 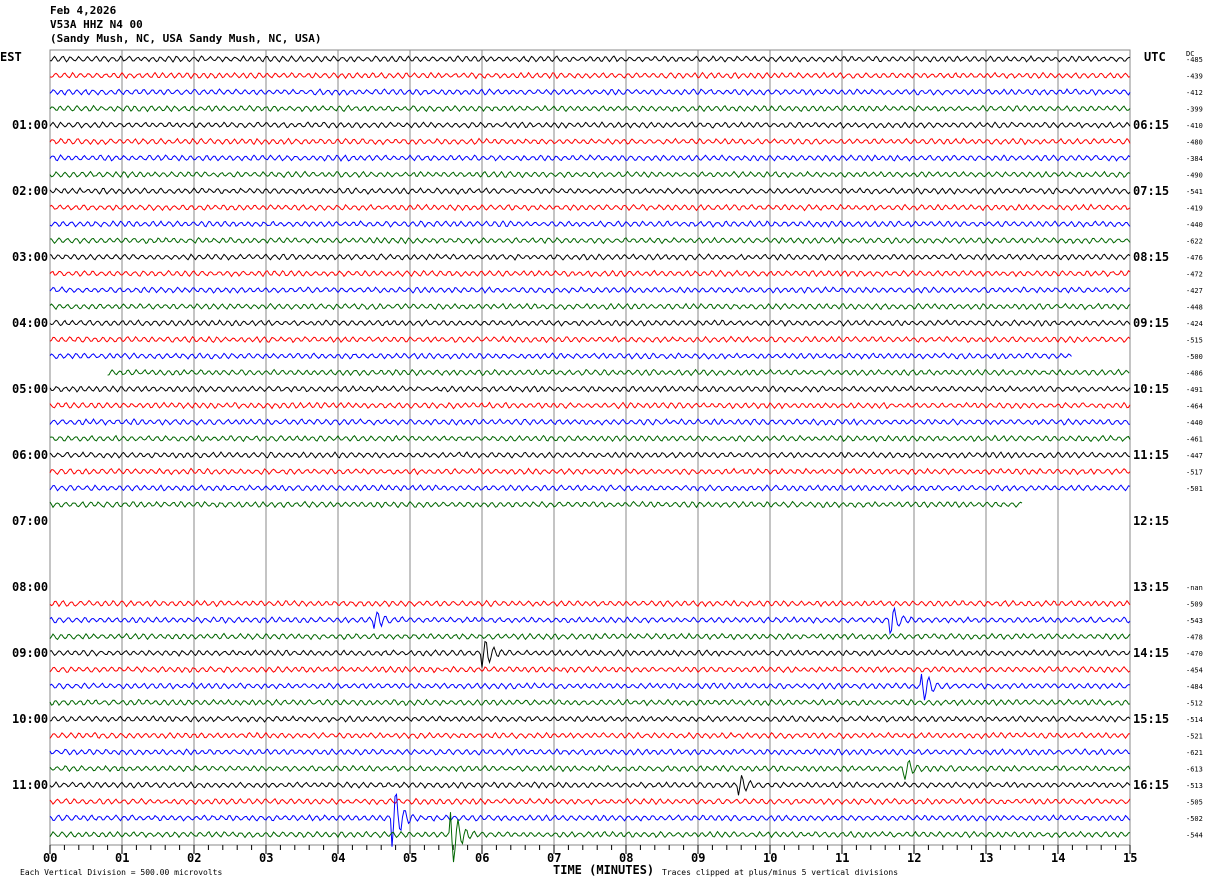 I want to click on x-tick-label: 09, so click(x=698, y=858).